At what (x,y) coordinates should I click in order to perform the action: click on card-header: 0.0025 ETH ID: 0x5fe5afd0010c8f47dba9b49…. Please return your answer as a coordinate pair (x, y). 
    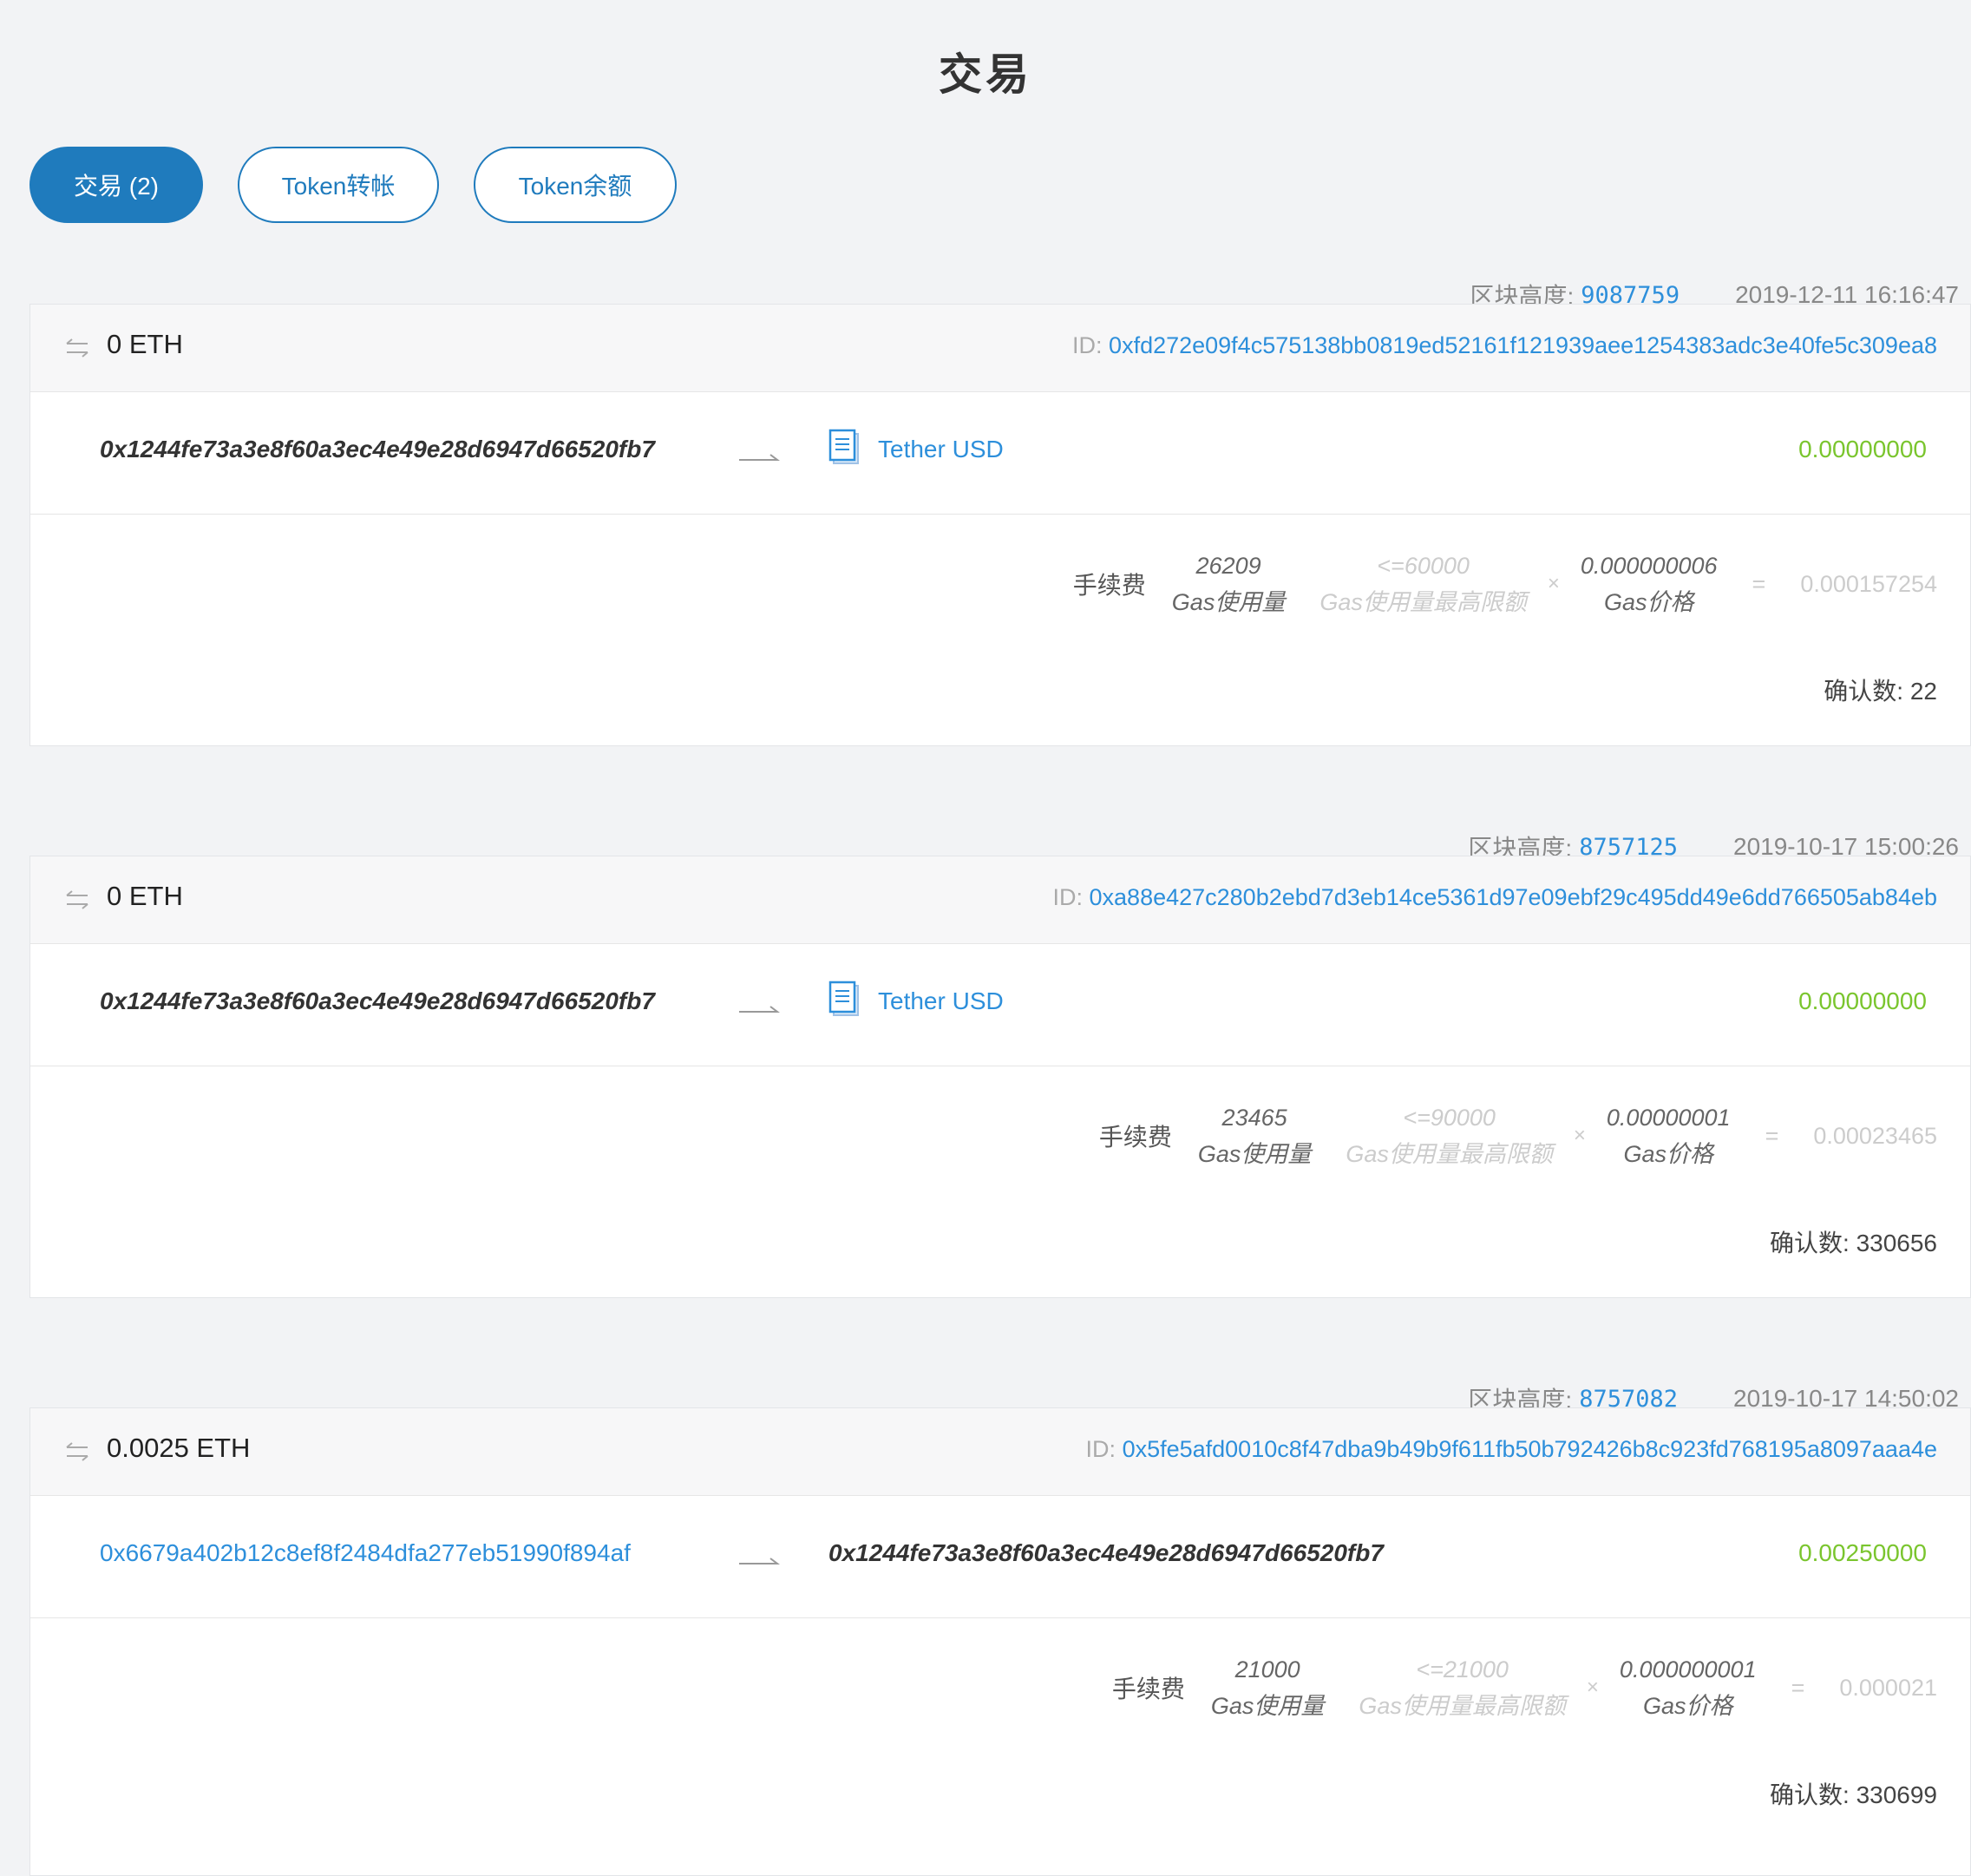
    Looking at the image, I should click on (1000, 1452).